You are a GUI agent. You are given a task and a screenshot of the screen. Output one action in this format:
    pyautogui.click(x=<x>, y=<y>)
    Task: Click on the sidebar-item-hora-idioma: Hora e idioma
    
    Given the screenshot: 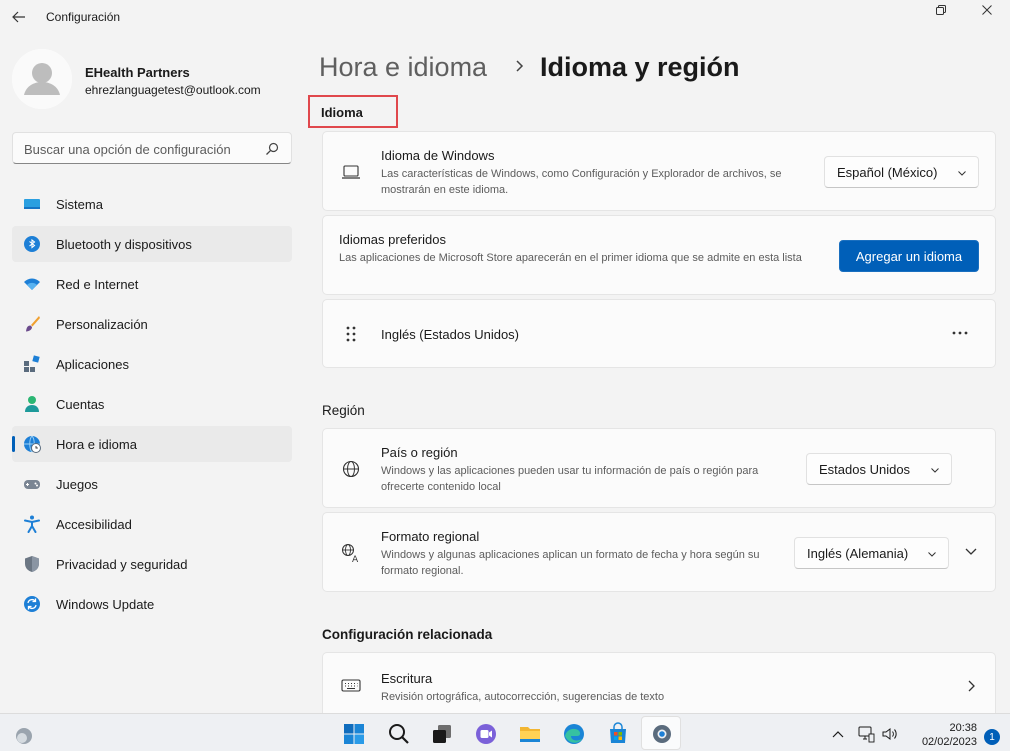 What is the action you would take?
    pyautogui.click(x=152, y=444)
    